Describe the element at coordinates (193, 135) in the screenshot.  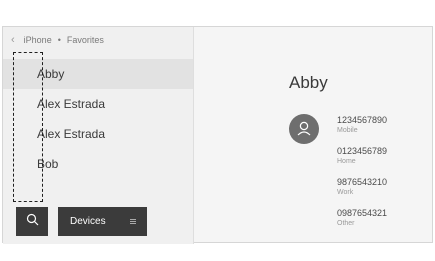
I see `pane-divider` at that location.